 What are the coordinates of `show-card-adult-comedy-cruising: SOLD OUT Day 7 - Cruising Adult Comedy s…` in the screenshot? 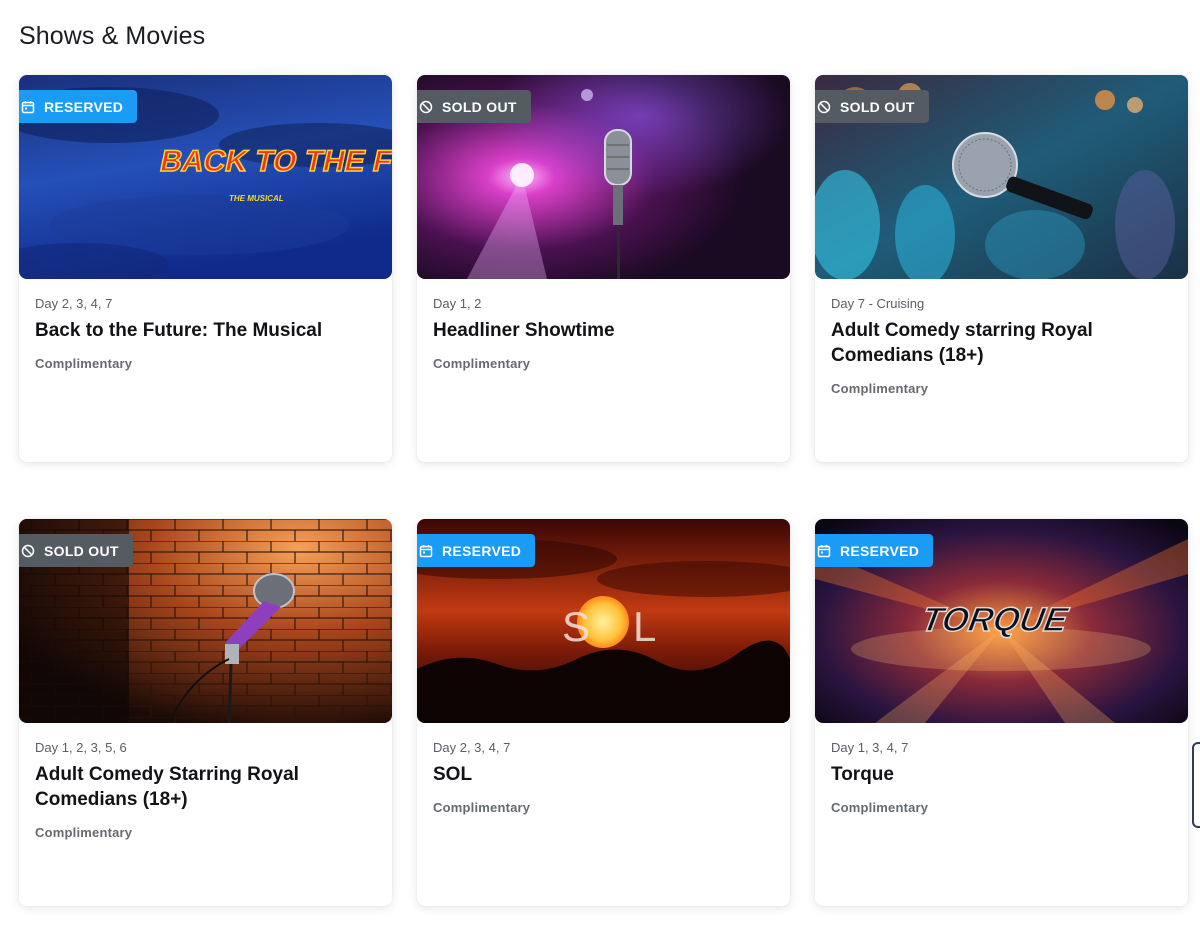 It's located at (1001, 268).